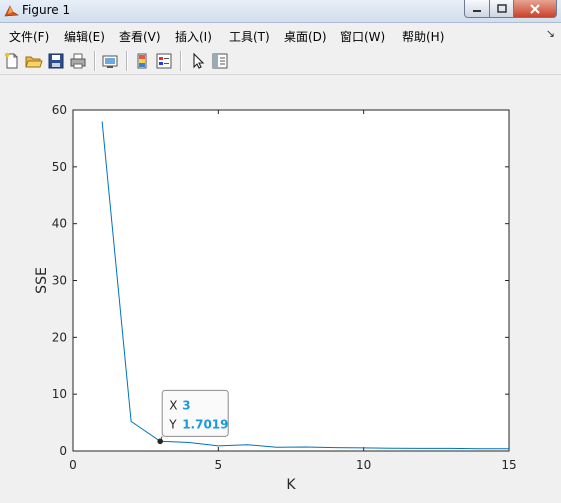 The image size is (561, 503). Describe the element at coordinates (291, 485) in the screenshot. I see `x-axis-label: K` at that location.